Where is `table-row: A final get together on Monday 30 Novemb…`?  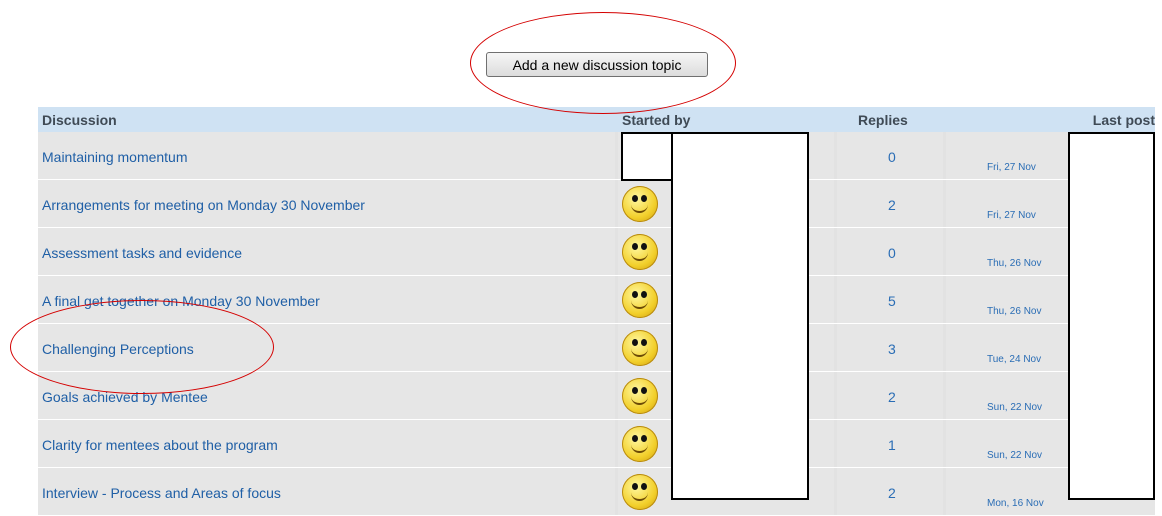 table-row: A final get together on Monday 30 Novemb… is located at coordinates (596, 299).